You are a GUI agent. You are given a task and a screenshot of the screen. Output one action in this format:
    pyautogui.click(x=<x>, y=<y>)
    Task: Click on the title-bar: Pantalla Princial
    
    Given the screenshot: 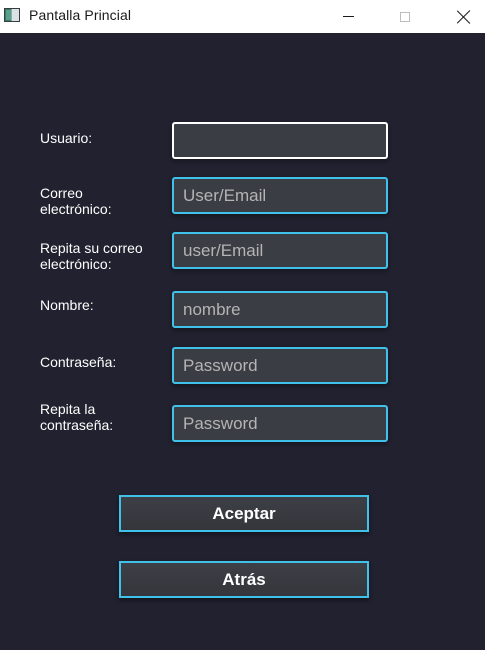 What is the action you would take?
    pyautogui.click(x=242, y=16)
    